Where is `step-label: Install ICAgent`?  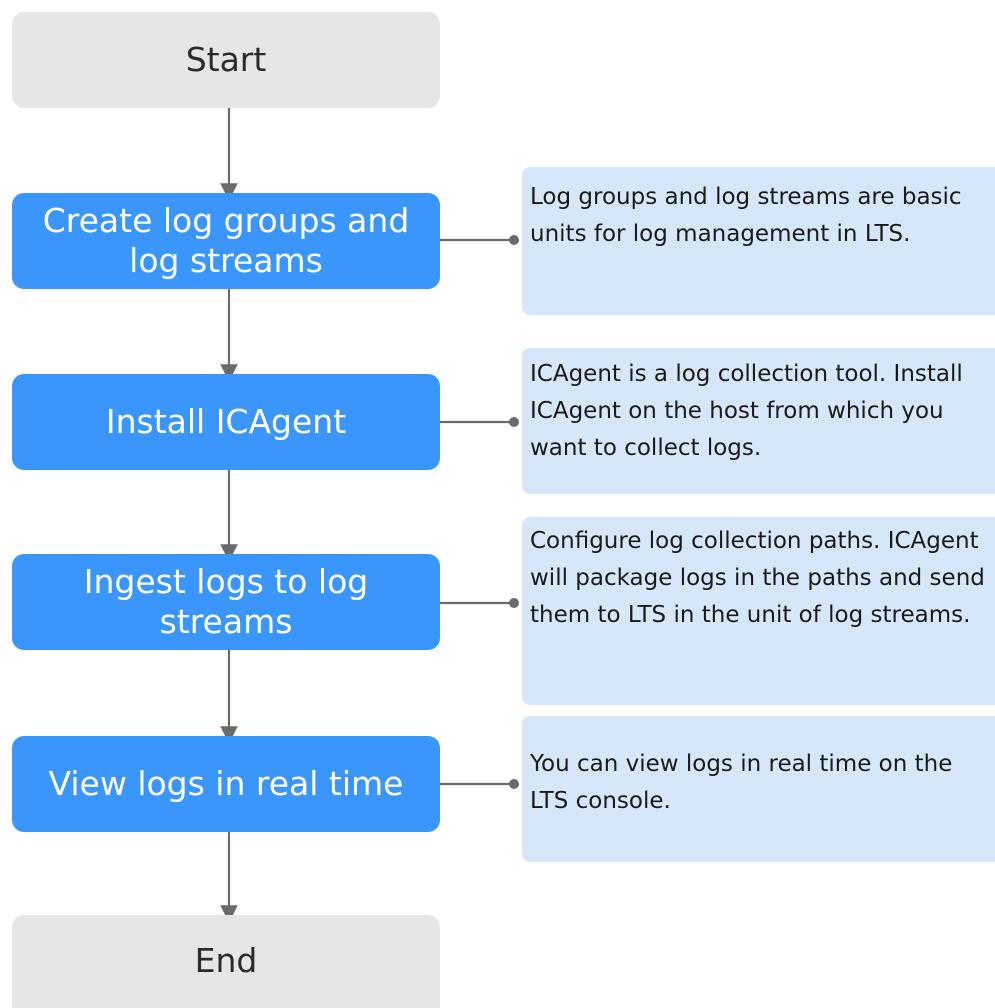 step-label: Install ICAgent is located at coordinates (226, 421).